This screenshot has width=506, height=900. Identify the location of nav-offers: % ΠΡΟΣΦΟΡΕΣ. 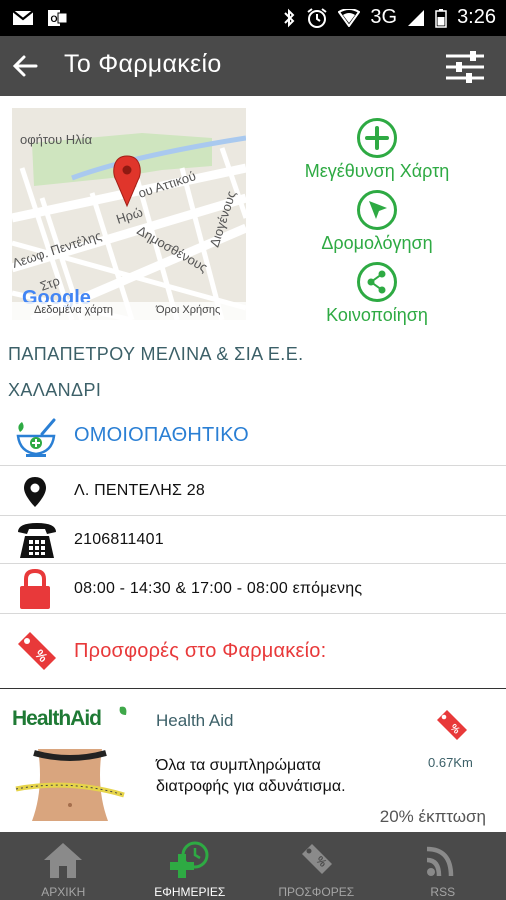
(316, 866).